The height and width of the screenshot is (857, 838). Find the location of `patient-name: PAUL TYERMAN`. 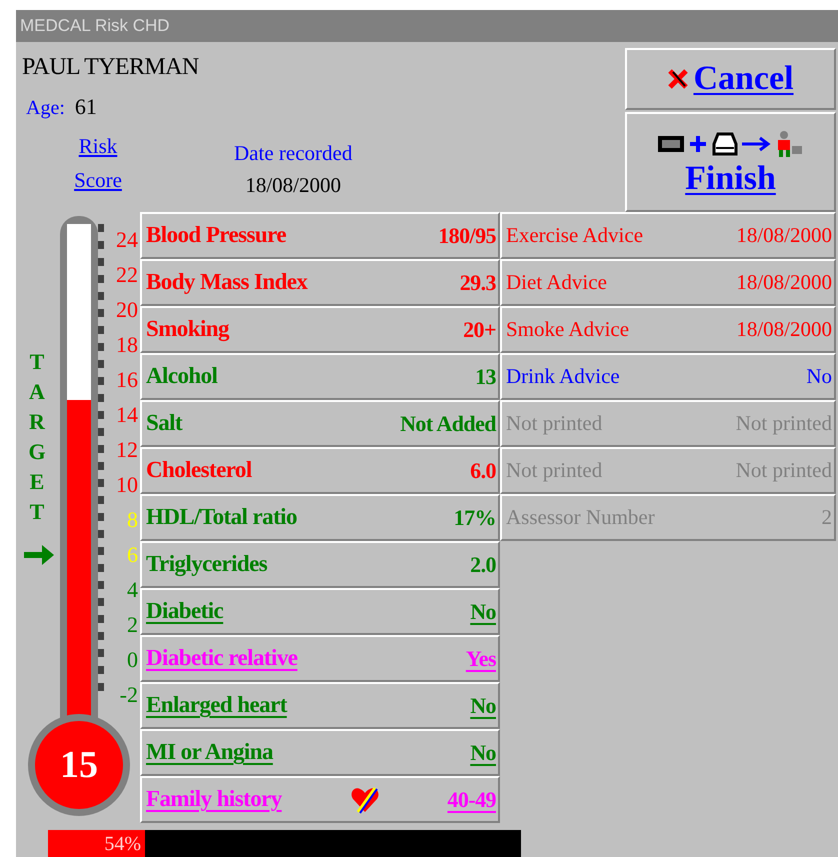

patient-name: PAUL TYERMAN is located at coordinates (111, 67).